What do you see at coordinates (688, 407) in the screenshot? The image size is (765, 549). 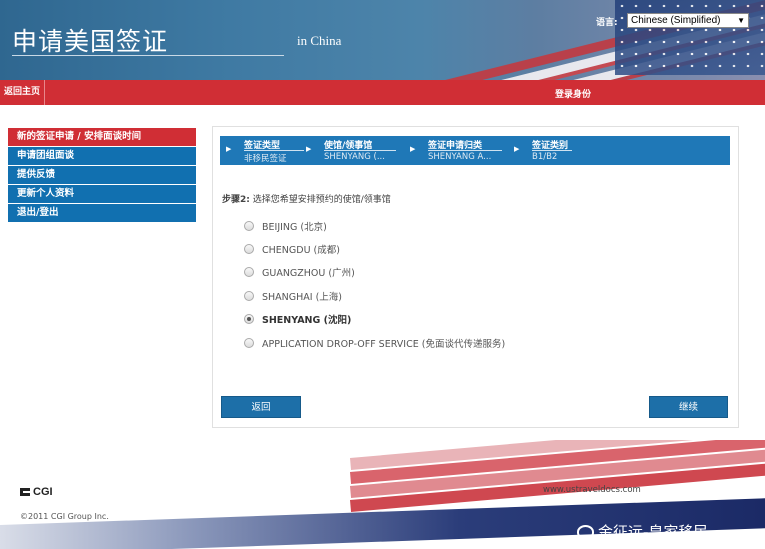 I see `continue-button: 继续` at bounding box center [688, 407].